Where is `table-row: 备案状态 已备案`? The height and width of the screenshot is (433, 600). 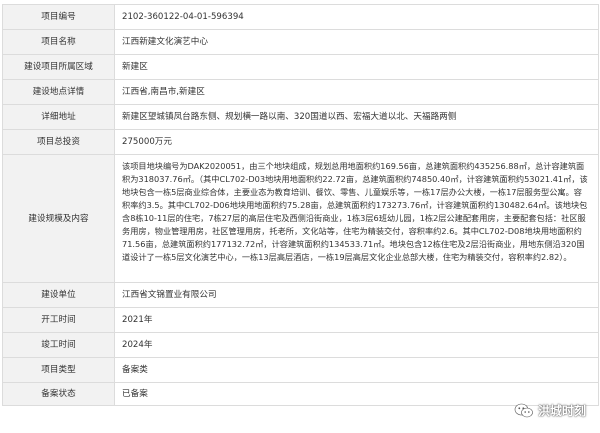
table-row: 备案状态 已备案 is located at coordinates (301, 394).